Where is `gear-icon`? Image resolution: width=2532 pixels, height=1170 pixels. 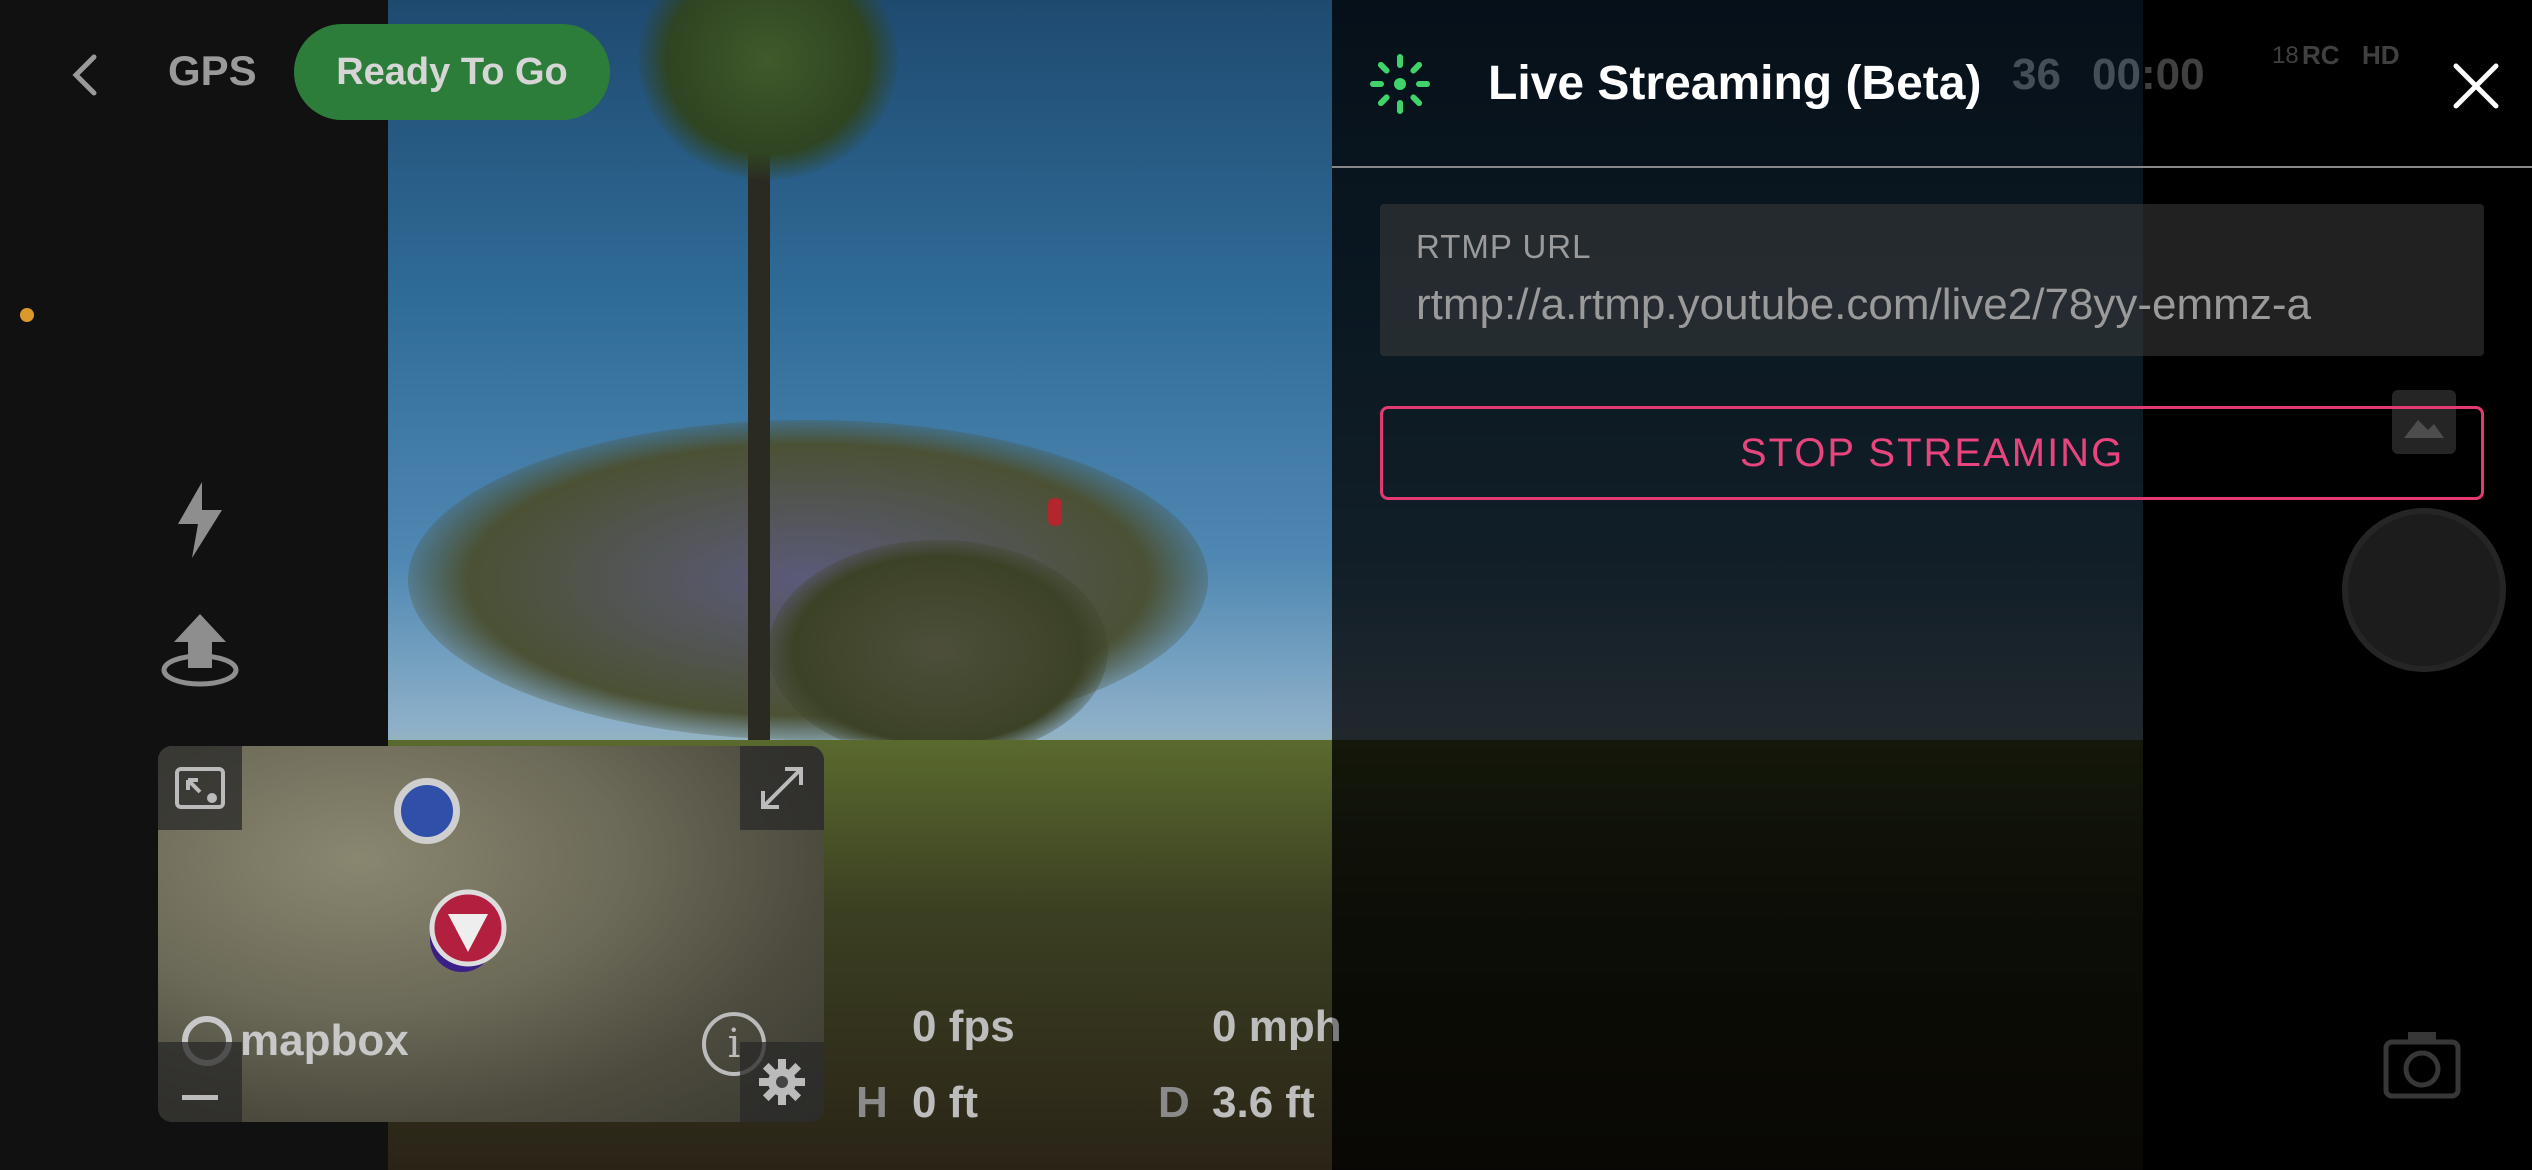 gear-icon is located at coordinates (782, 1082).